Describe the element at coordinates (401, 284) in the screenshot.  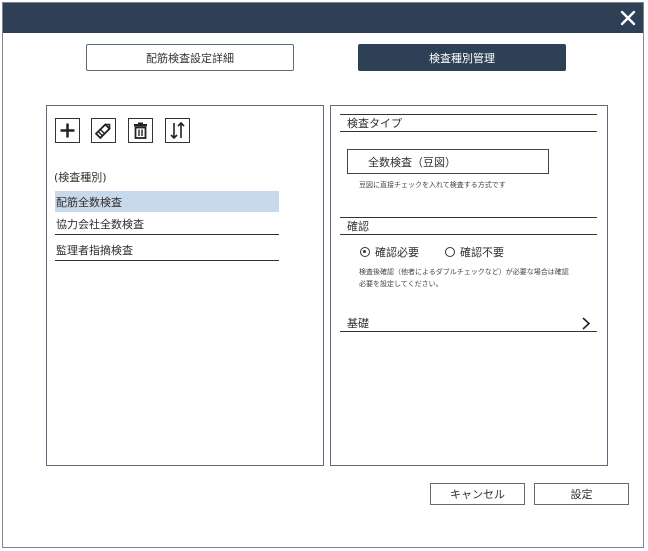
I see `confirmation-note-line2: 必要を設定してください。` at that location.